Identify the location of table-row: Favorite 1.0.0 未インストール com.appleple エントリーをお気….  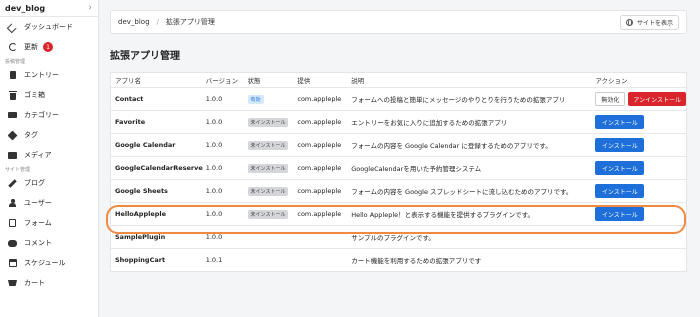
(398, 121).